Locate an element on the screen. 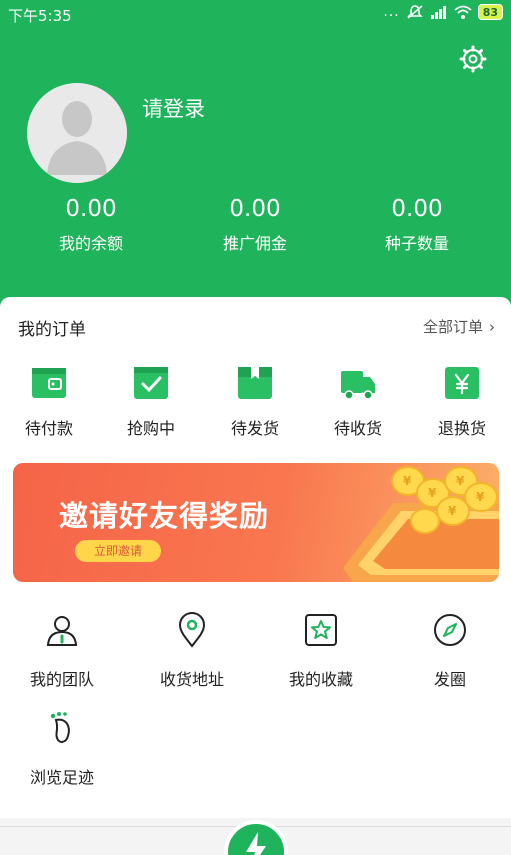 This screenshot has width=511, height=855. lightning-icon is located at coordinates (256, 843).